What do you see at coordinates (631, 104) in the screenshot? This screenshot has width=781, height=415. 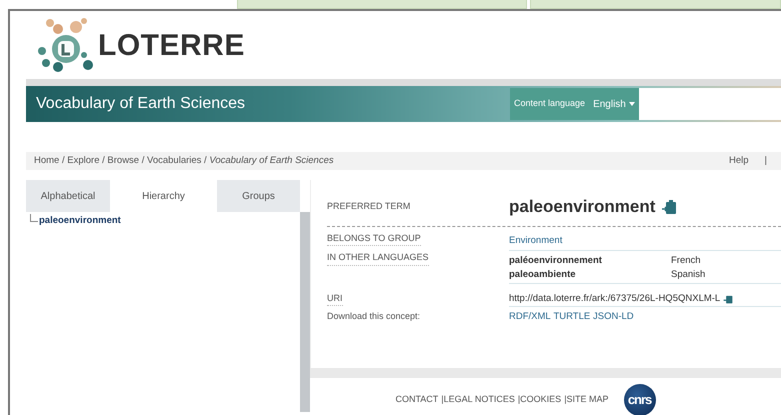 I see `caret-icon` at bounding box center [631, 104].